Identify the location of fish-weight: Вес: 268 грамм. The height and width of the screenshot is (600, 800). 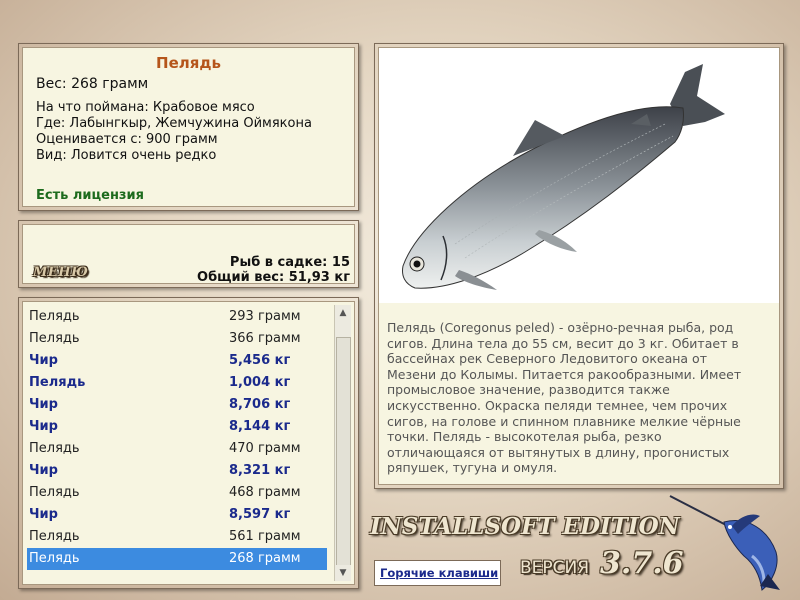
(92, 84).